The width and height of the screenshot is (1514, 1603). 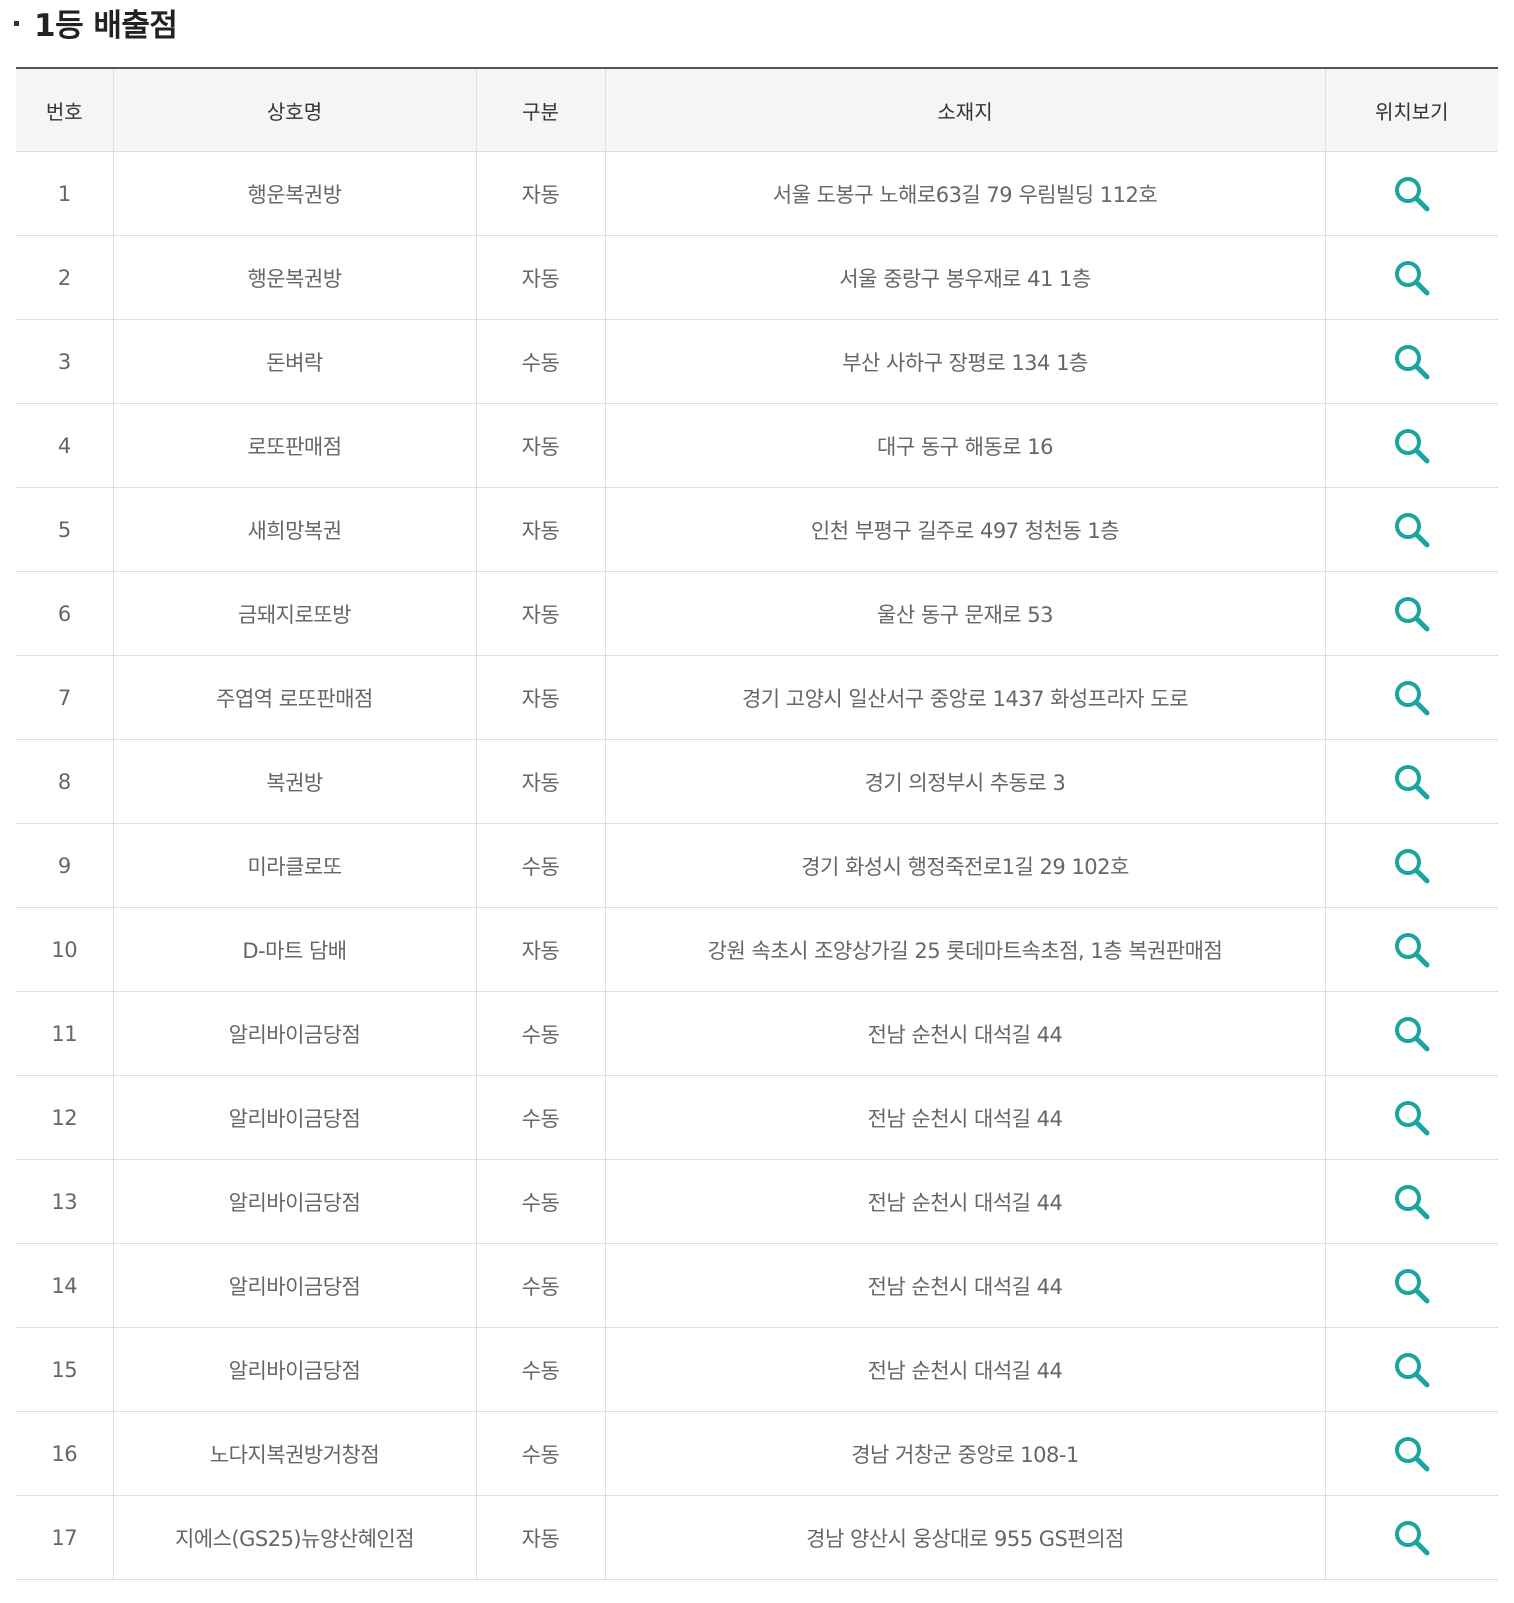 I want to click on table-row: 8 복권방 자동 경기 의정부시 추동로 3, so click(x=757, y=781).